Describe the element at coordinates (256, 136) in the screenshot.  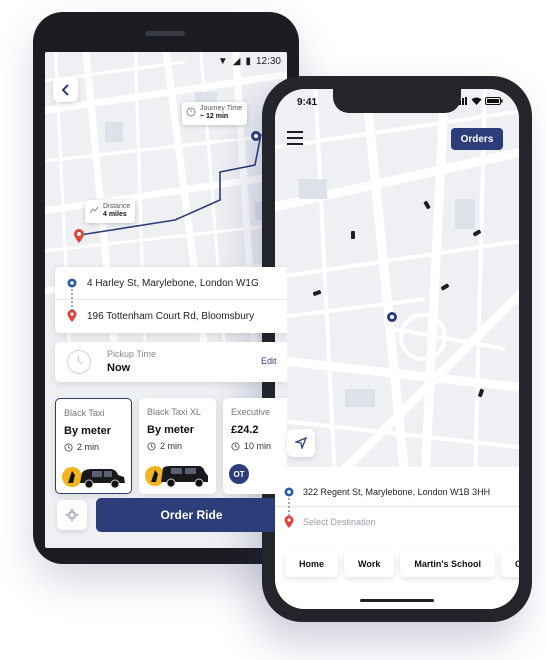
I see `origin-pin-icon` at that location.